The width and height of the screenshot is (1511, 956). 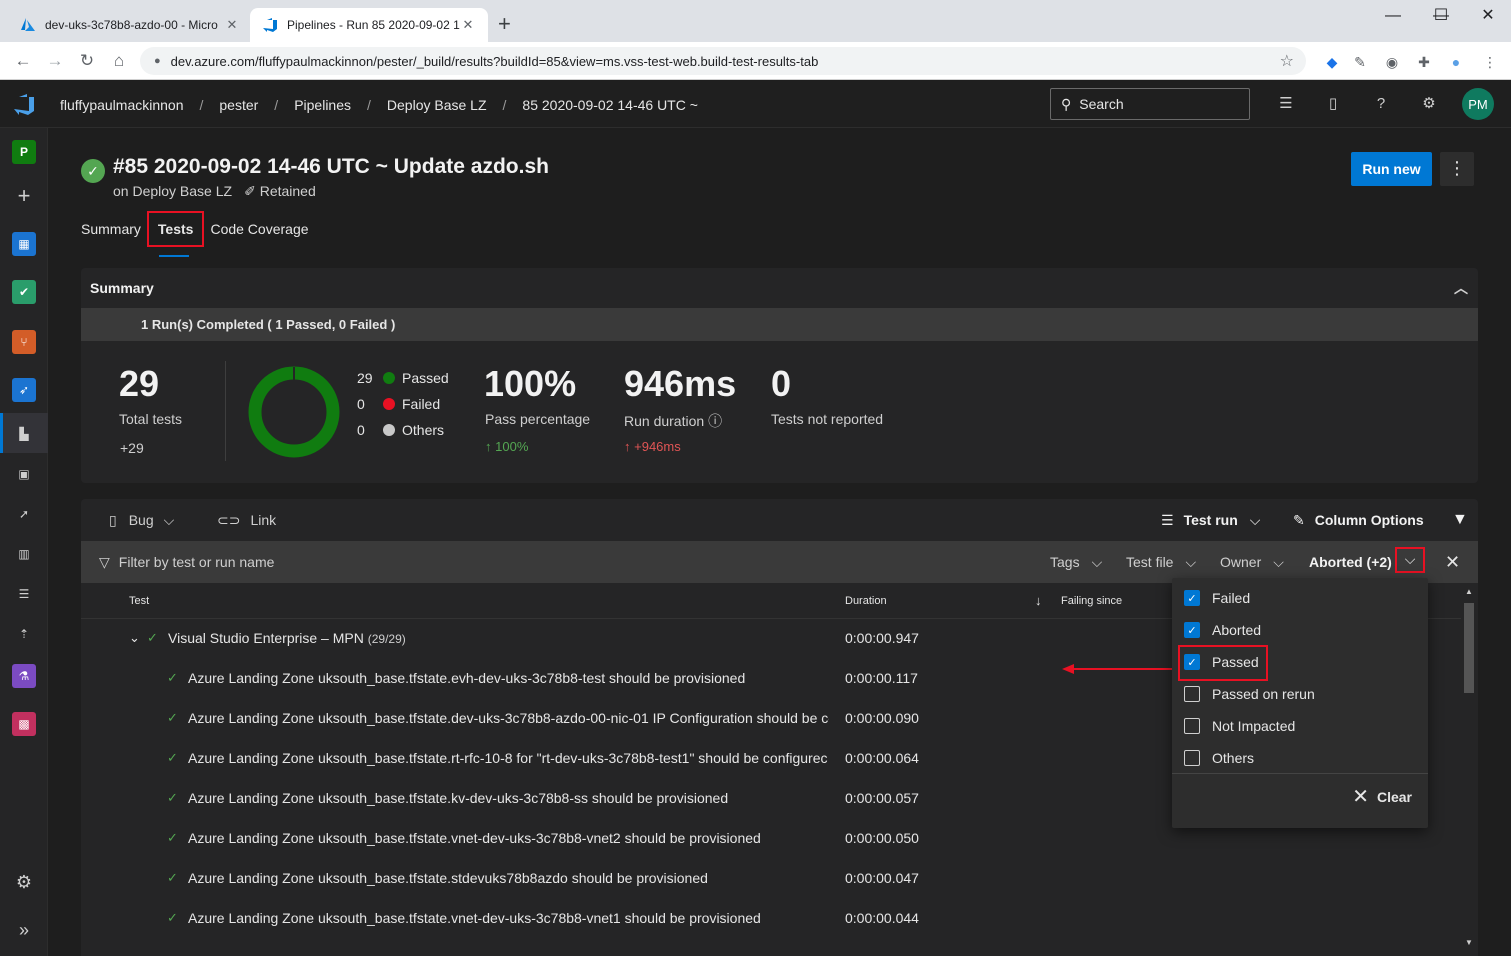 What do you see at coordinates (186, 562) in the screenshot?
I see `filter-input: ▽ Filter by test or run name` at bounding box center [186, 562].